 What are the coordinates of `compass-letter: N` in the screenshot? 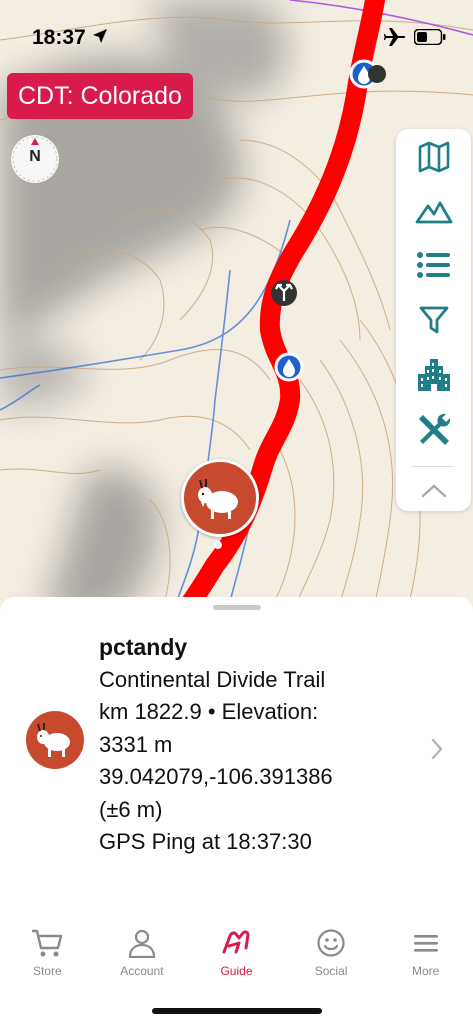 It's located at (35, 156).